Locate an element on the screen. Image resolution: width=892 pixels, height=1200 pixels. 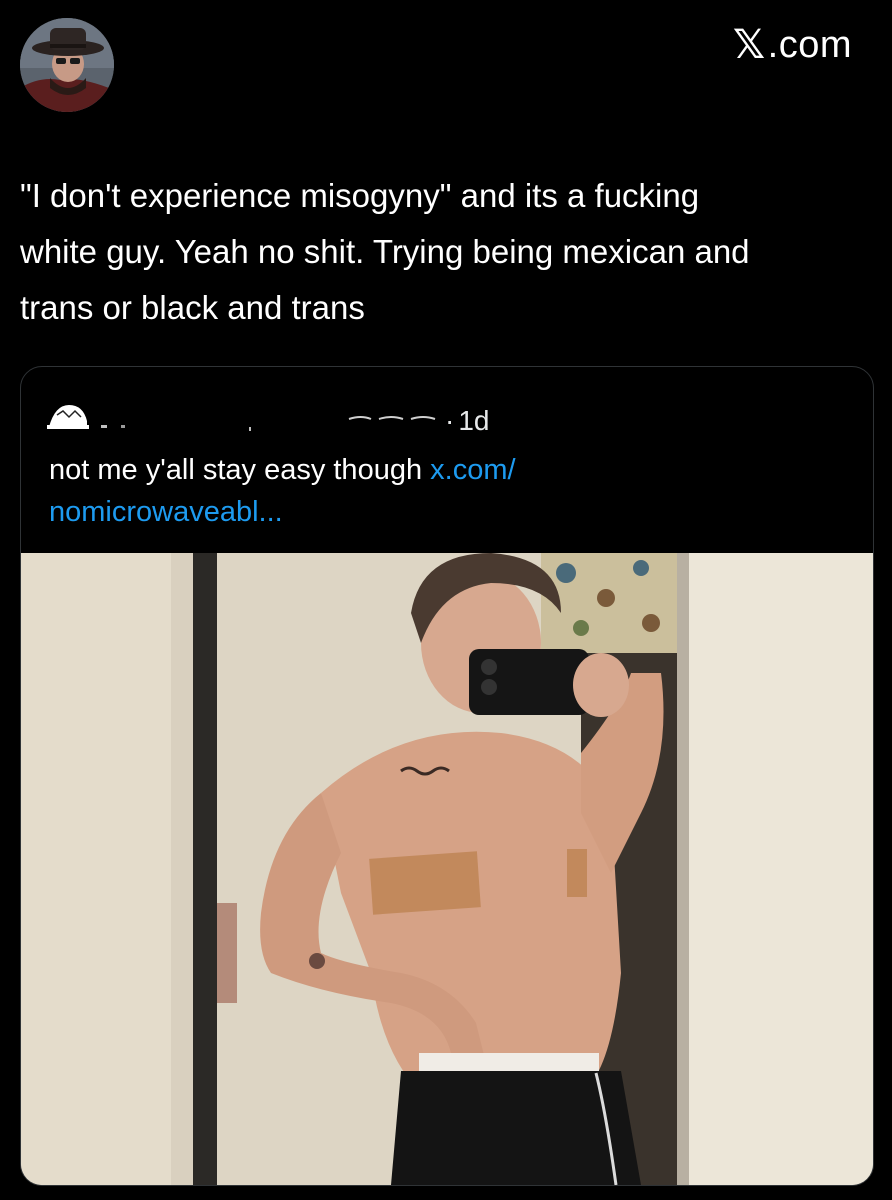
quoted-tweet-header: · 1d is located at coordinates (397, 421).